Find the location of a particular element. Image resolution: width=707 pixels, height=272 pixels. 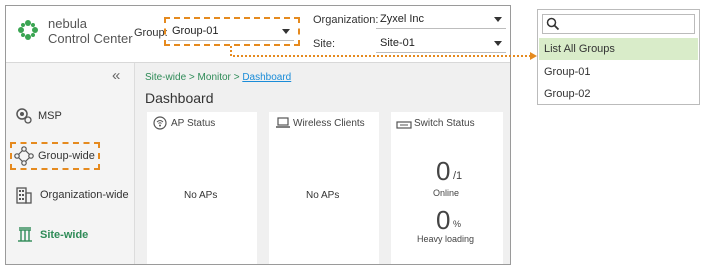

dropdown-option-group-02: Group-02 is located at coordinates (618, 94).